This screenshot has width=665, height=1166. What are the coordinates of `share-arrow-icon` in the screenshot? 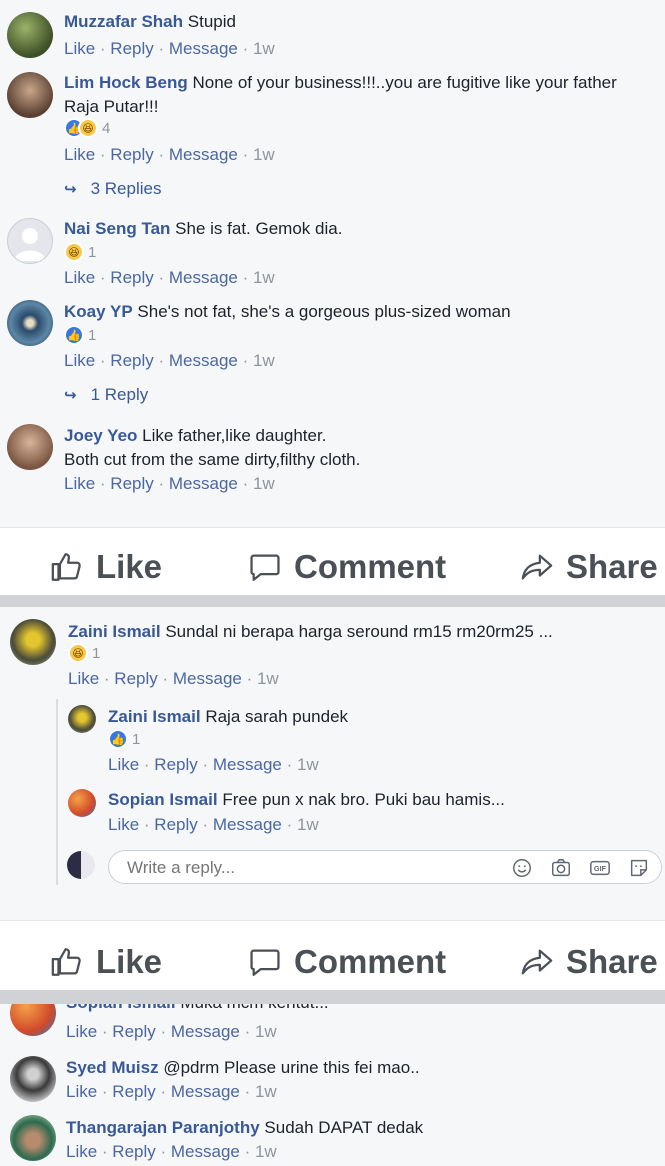 It's located at (537, 567).